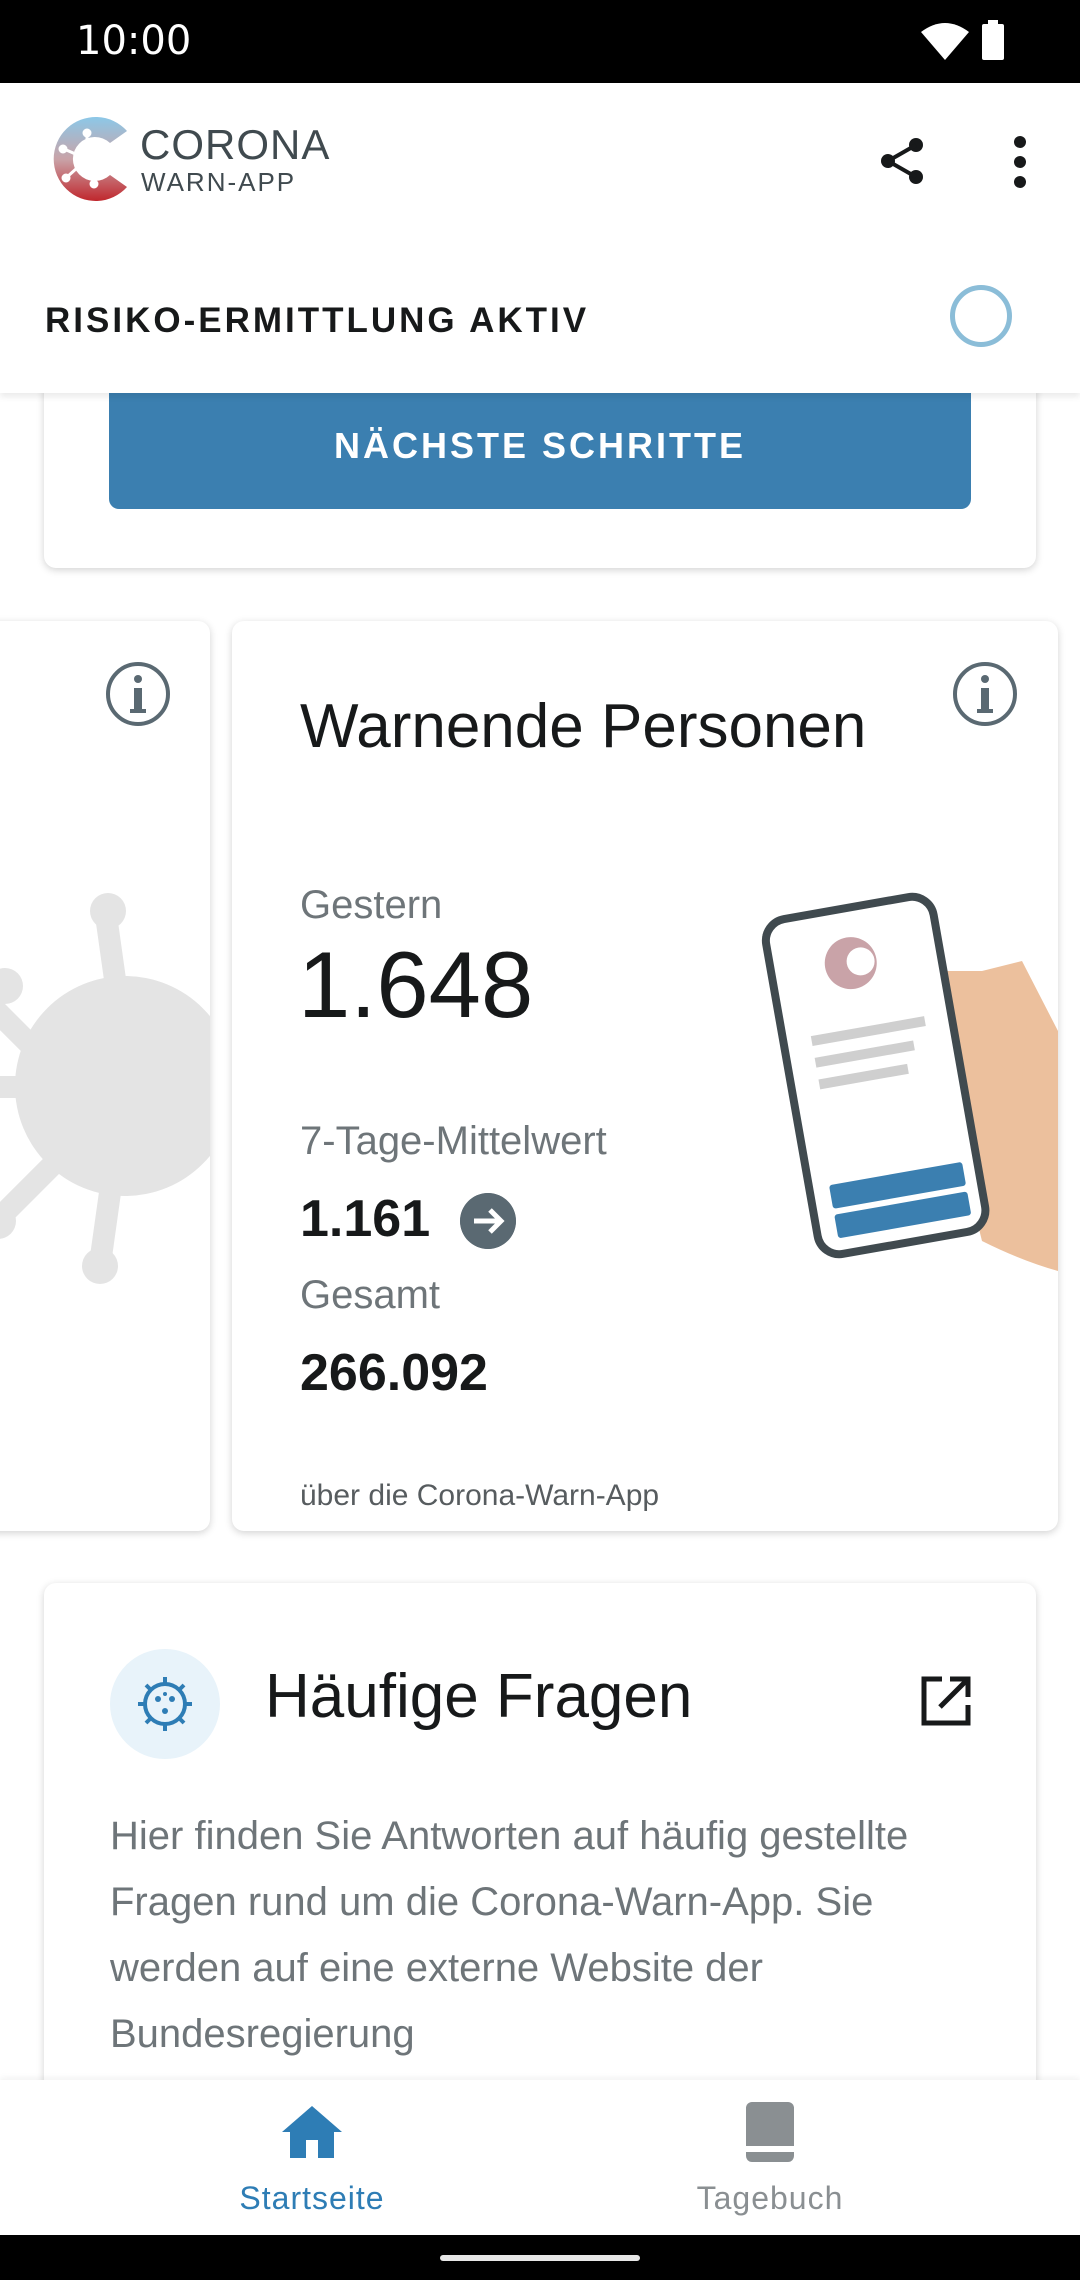 The image size is (1080, 2280). What do you see at coordinates (945, 41) in the screenshot?
I see `wifi-icon` at bounding box center [945, 41].